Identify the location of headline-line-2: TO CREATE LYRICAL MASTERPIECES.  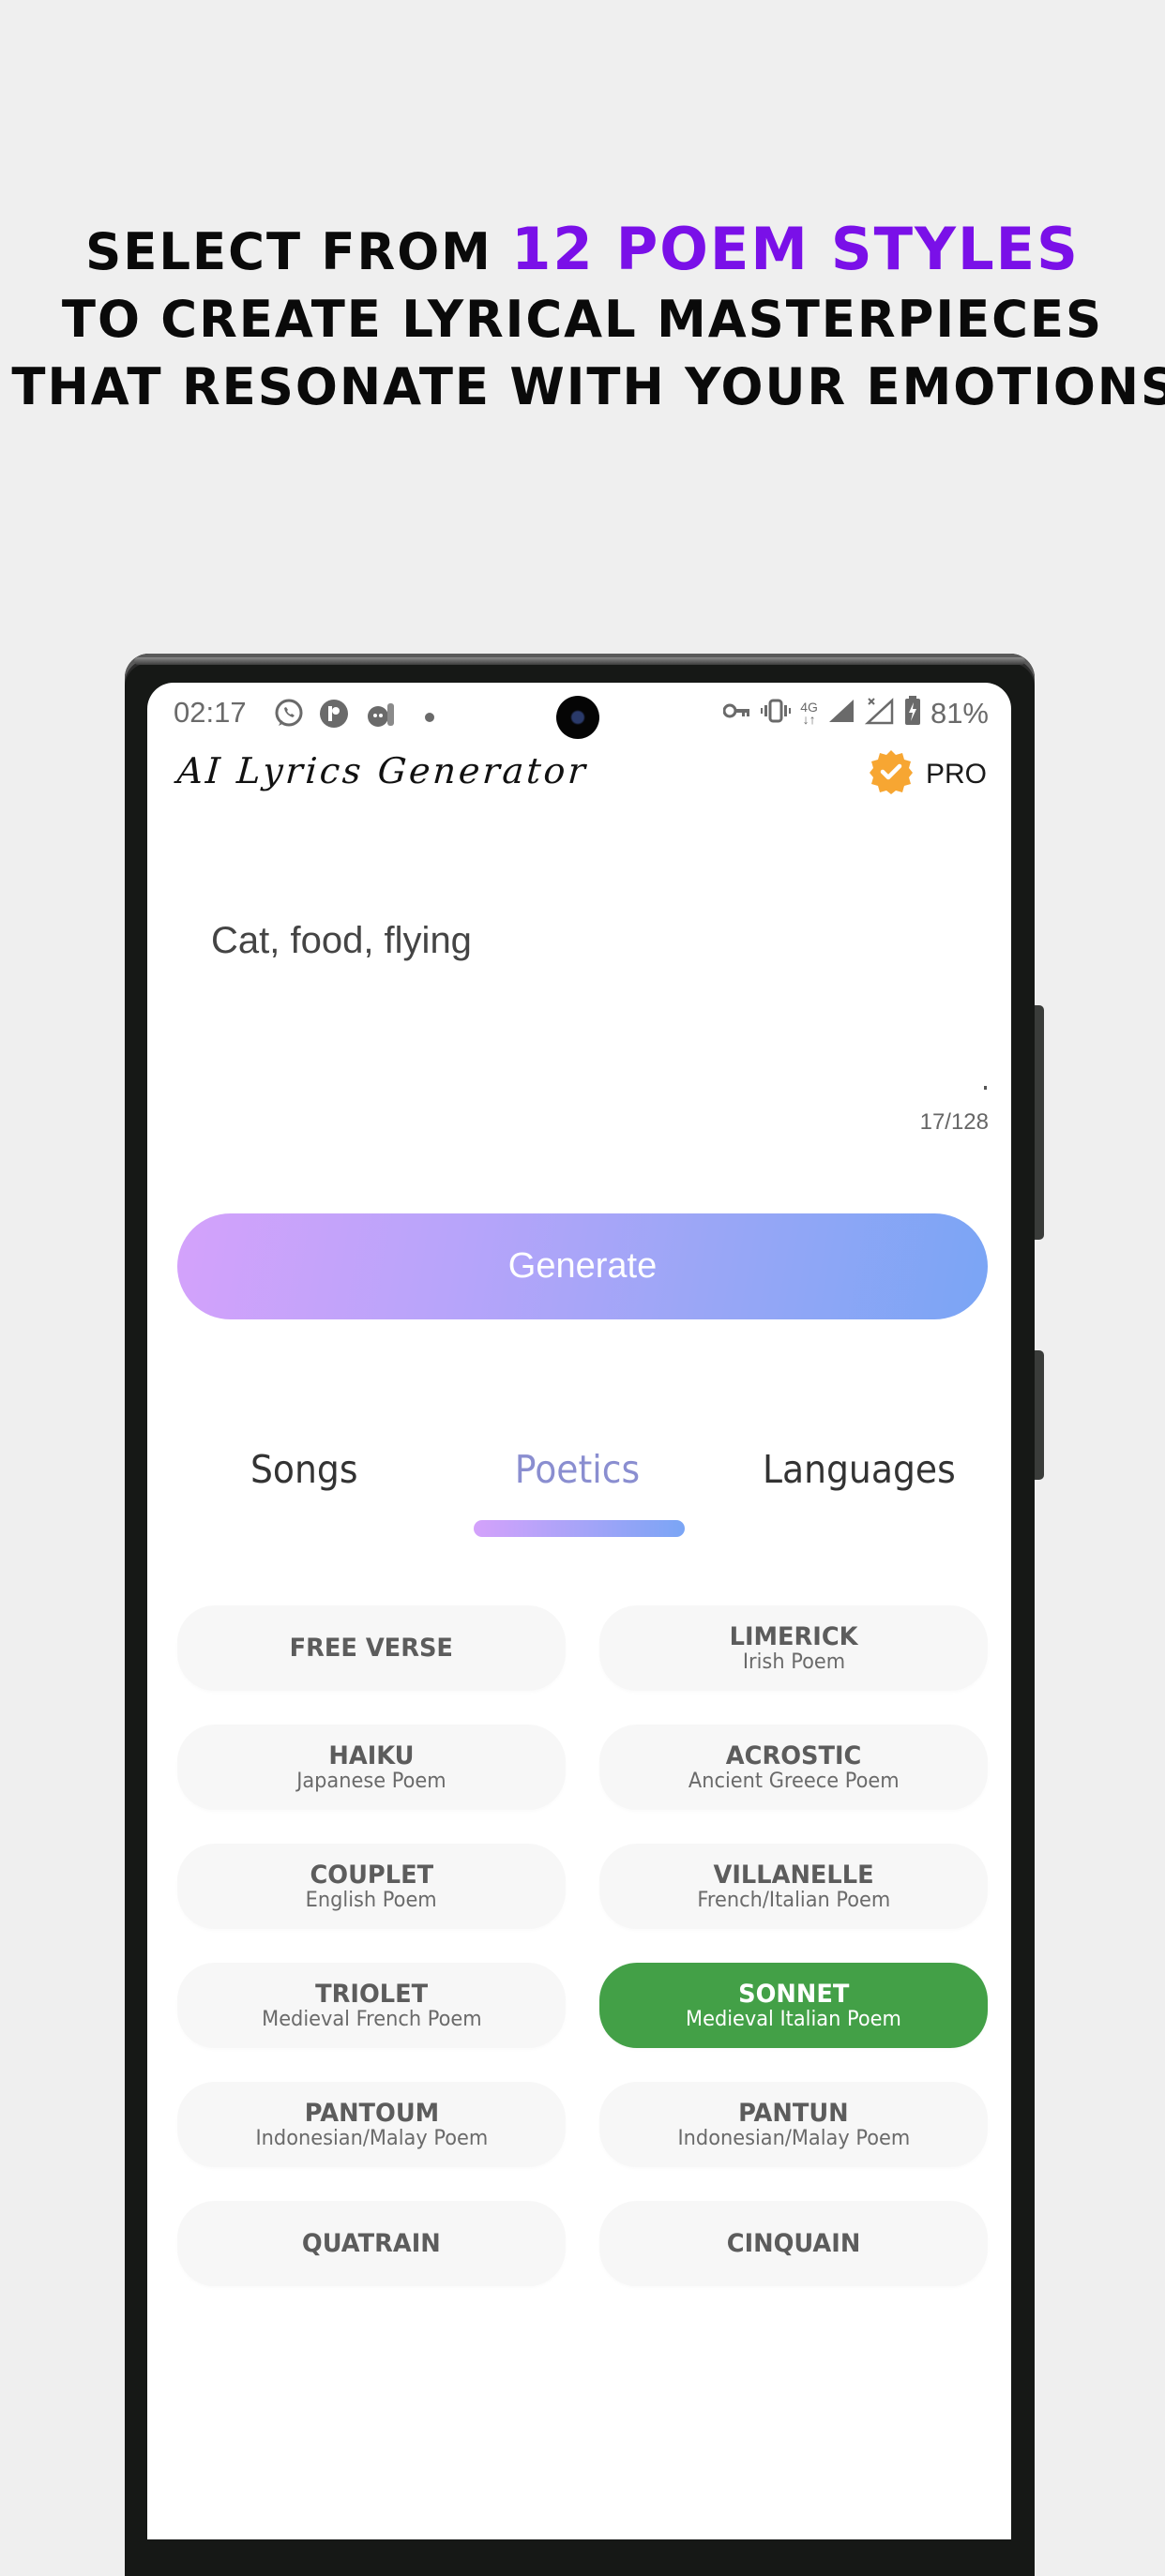
(582, 319).